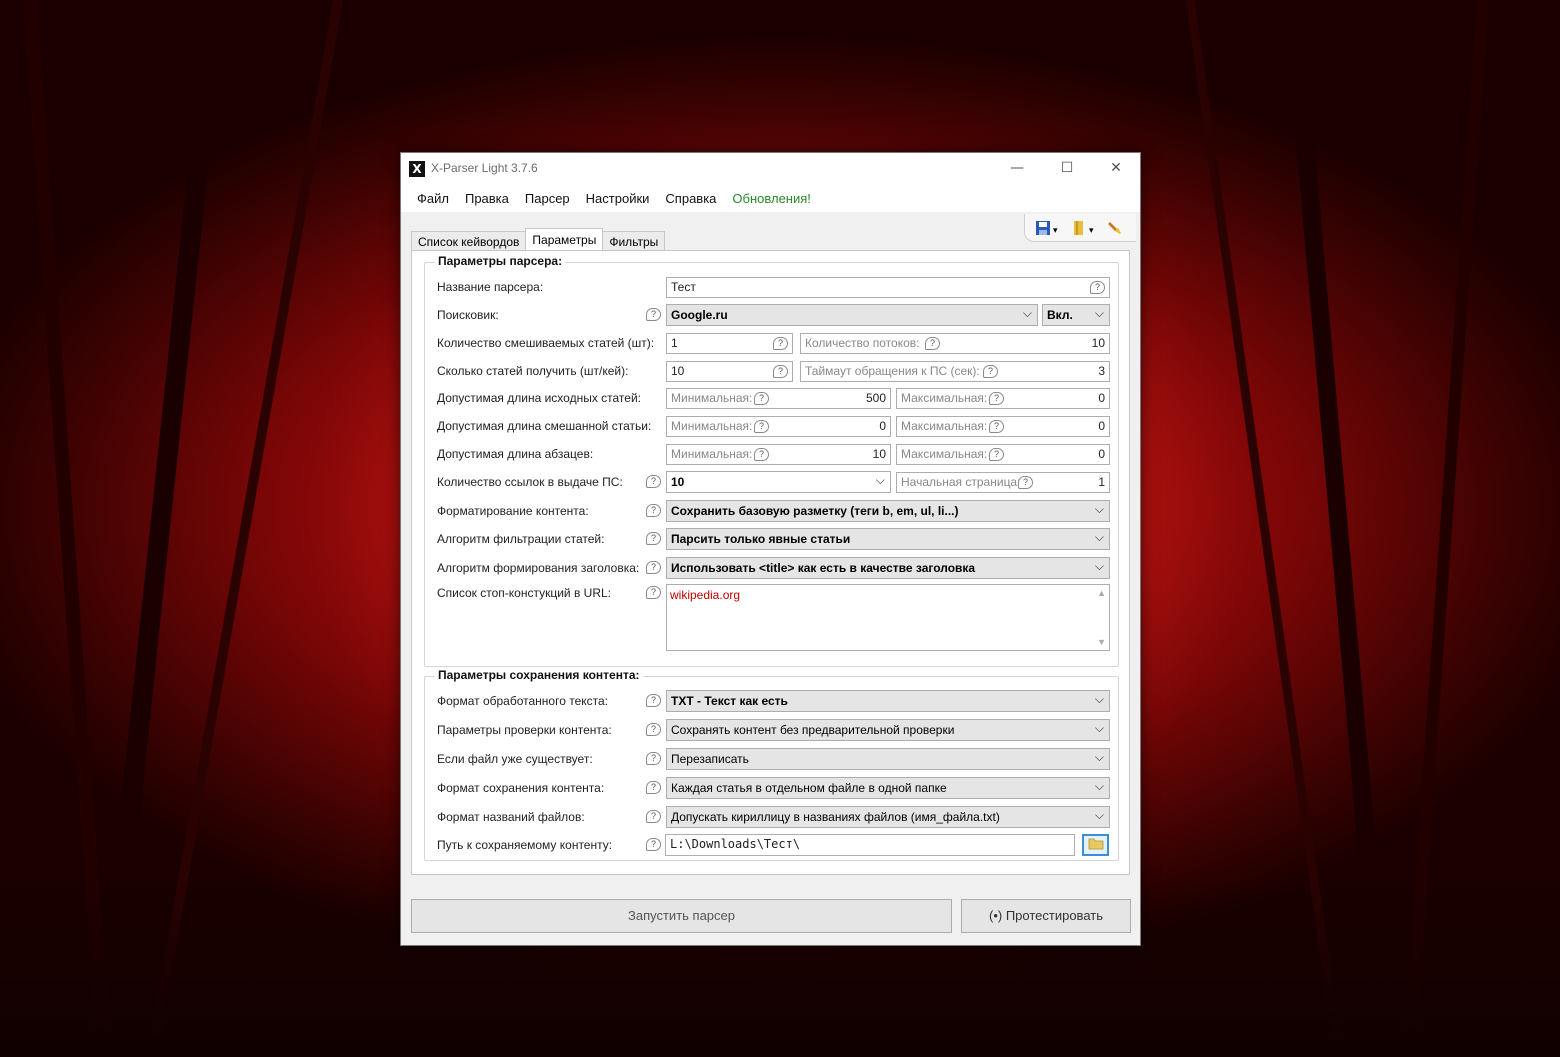 The height and width of the screenshot is (1057, 1560). Describe the element at coordinates (511, 817) in the screenshot. I see `filename-format-label: Формат названий файлов:` at that location.